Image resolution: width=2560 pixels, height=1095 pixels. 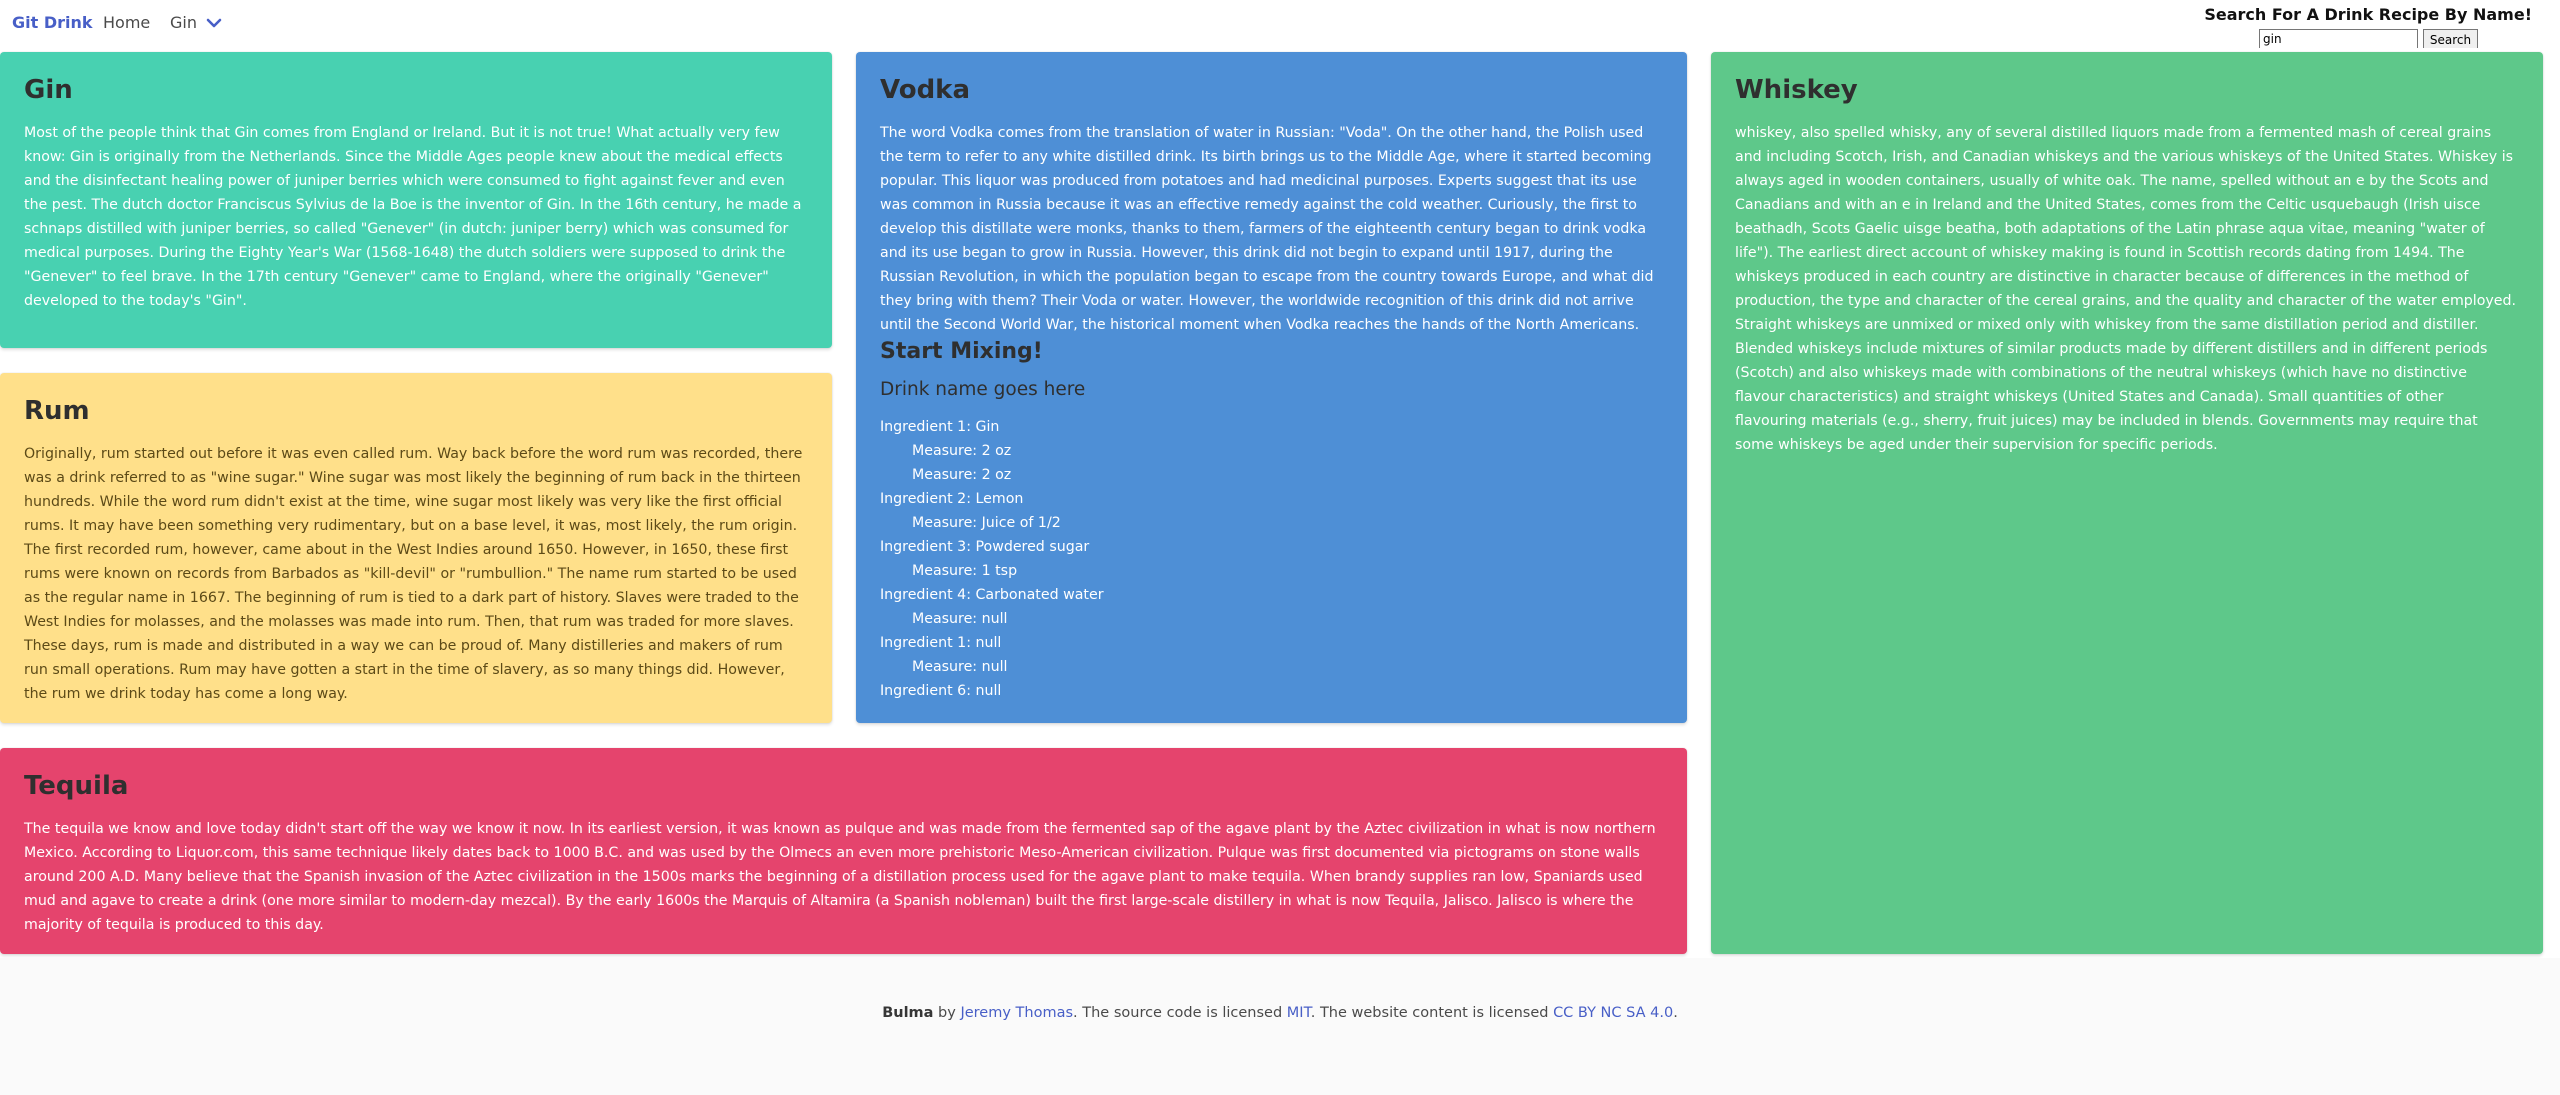 What do you see at coordinates (1796, 90) in the screenshot?
I see `whiskey-title: Whiskey` at bounding box center [1796, 90].